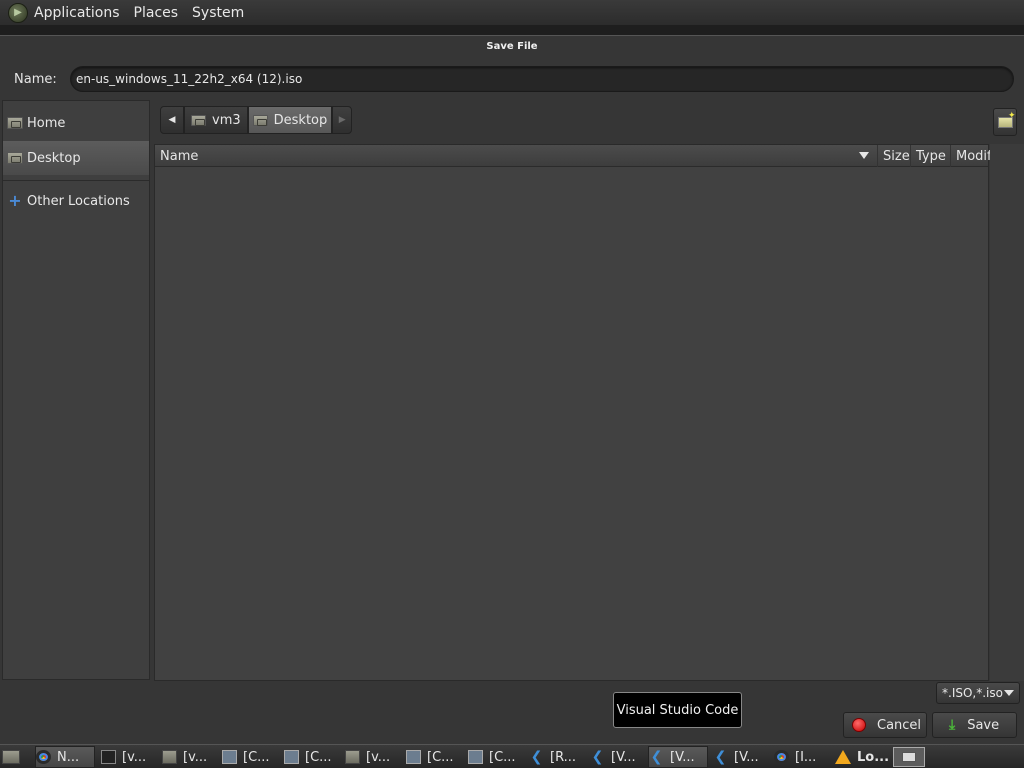 The height and width of the screenshot is (768, 1024). What do you see at coordinates (516, 156) in the screenshot?
I see `column-header-name: Name` at bounding box center [516, 156].